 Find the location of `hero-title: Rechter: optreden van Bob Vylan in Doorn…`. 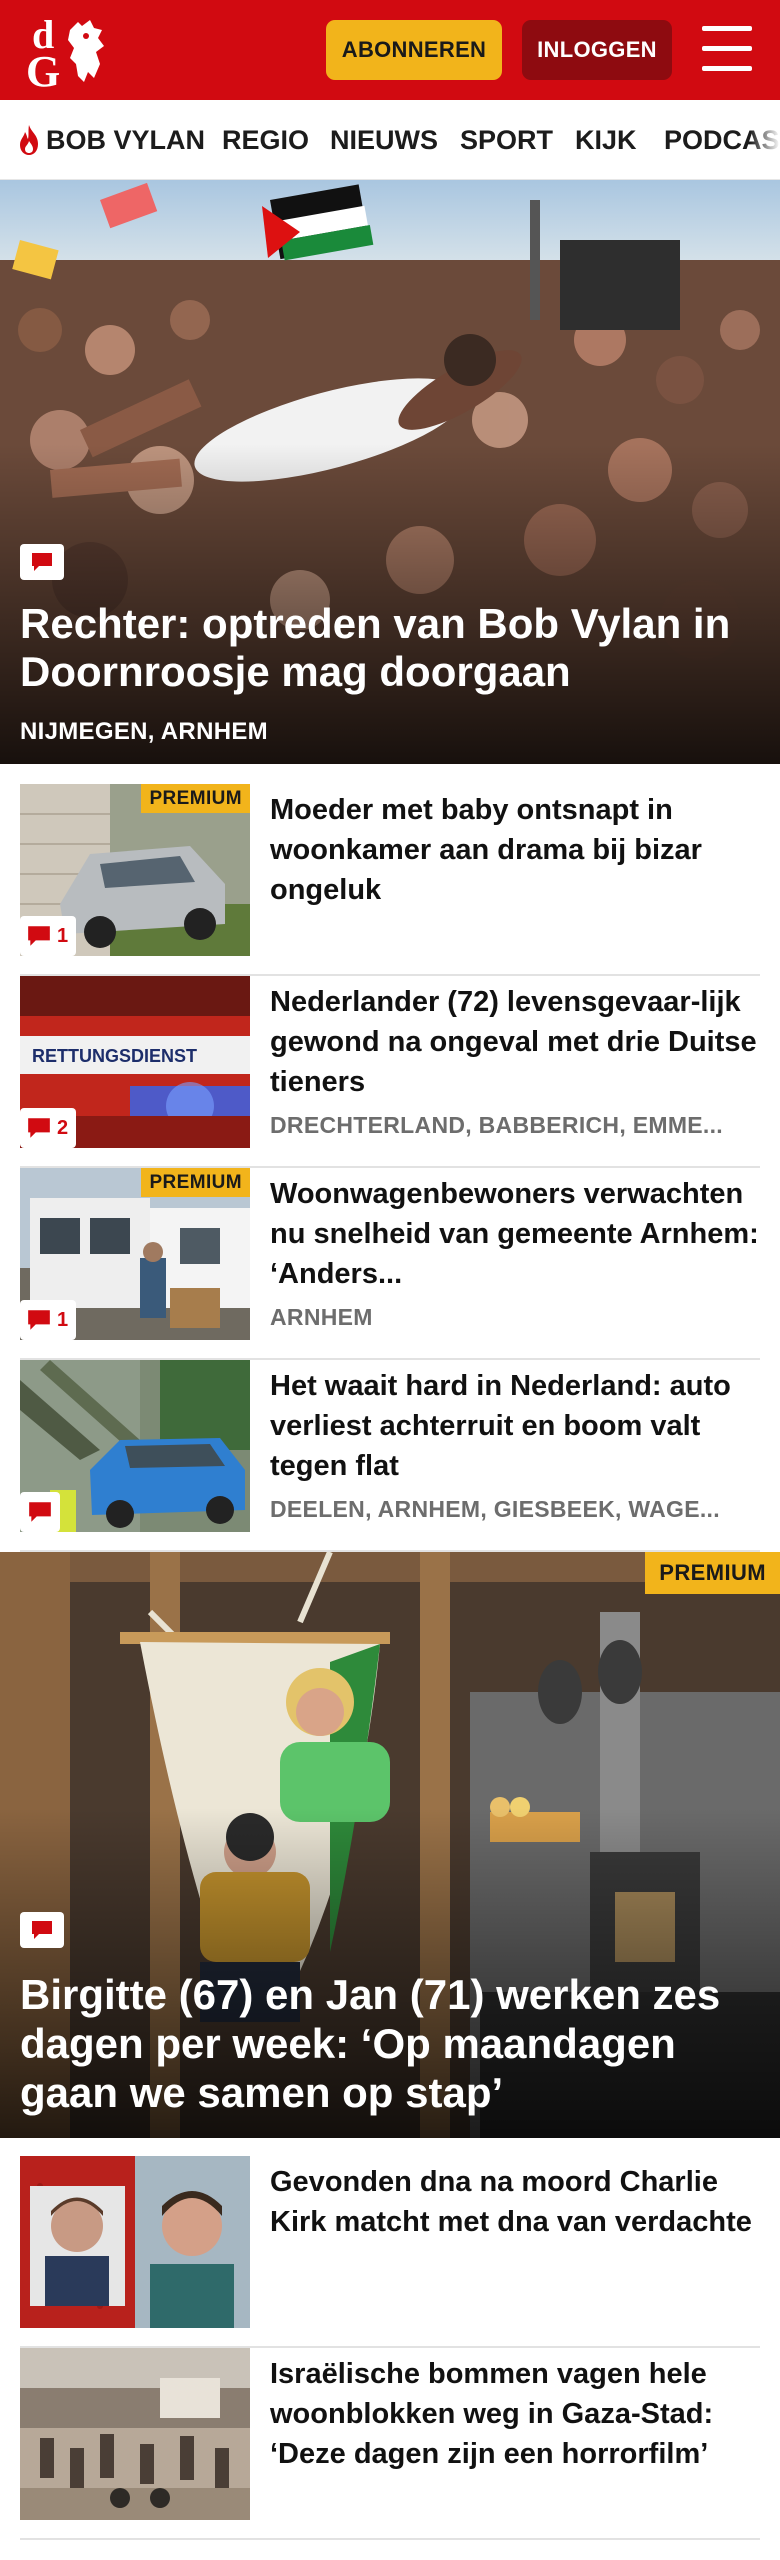

hero-title: Rechter: optreden van Bob Vylan in Doorn… is located at coordinates (385, 648).